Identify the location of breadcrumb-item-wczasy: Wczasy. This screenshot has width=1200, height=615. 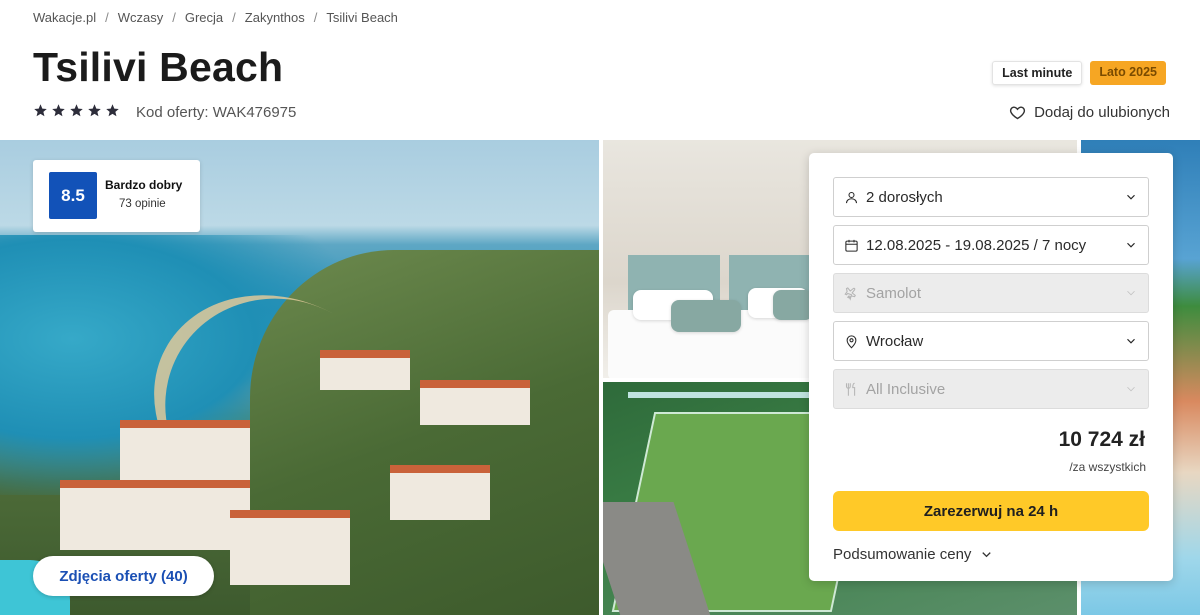
(141, 17).